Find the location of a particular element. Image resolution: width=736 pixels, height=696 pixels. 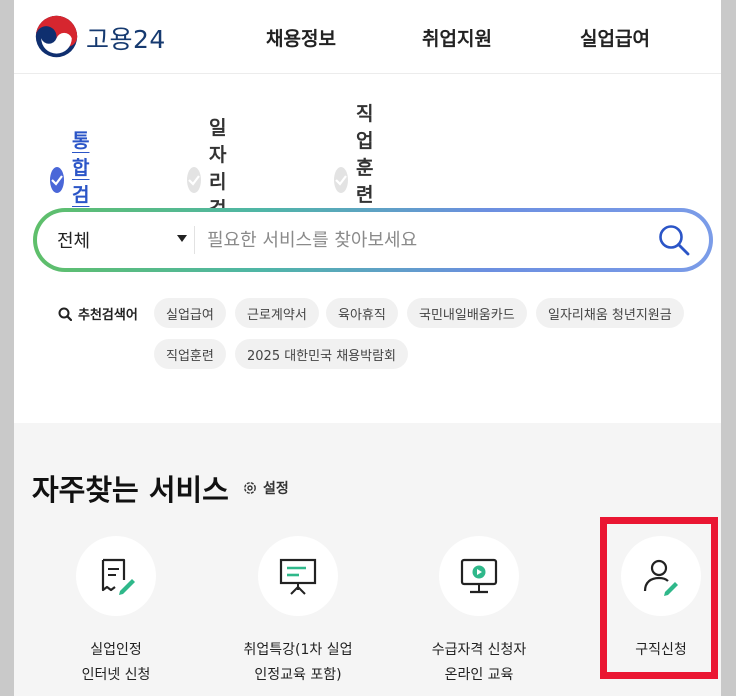

category-select: 전체 is located at coordinates (122, 240).